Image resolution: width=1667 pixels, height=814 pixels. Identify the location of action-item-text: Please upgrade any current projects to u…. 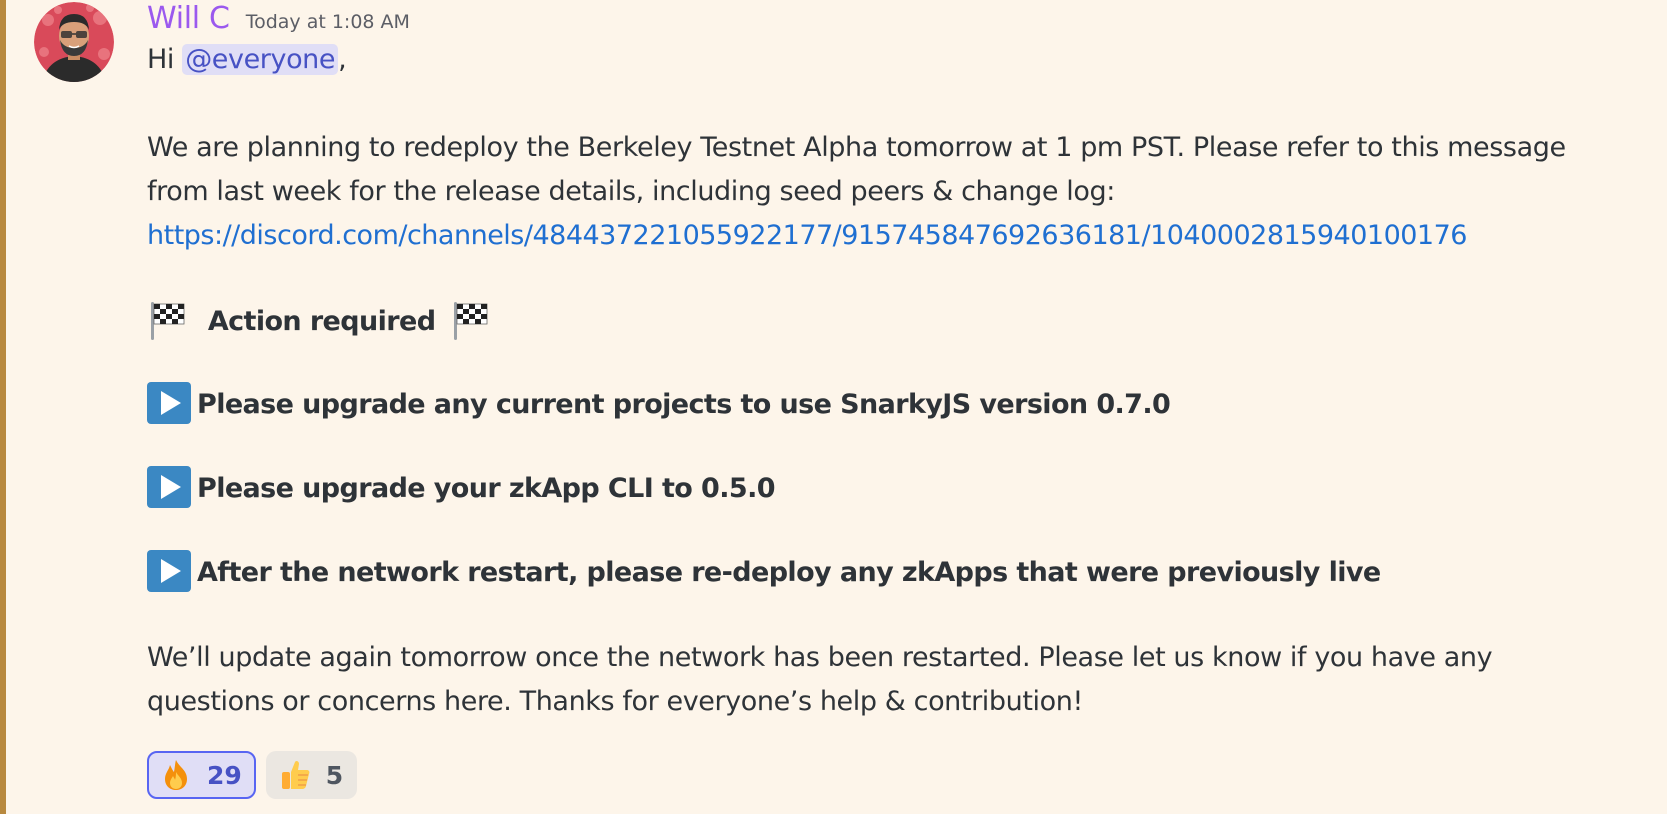
(684, 404).